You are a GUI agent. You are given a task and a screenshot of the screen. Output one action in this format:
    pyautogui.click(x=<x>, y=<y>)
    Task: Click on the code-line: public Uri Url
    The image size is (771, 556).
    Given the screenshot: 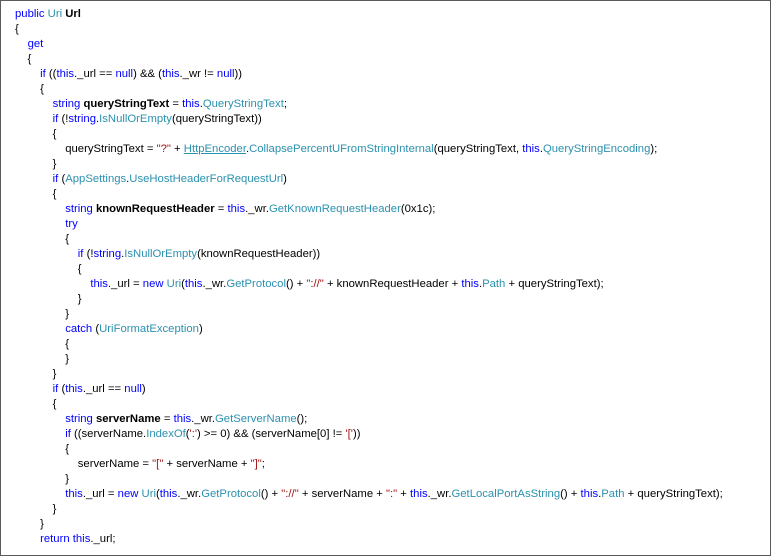 What is the action you would take?
    pyautogui.click(x=369, y=14)
    